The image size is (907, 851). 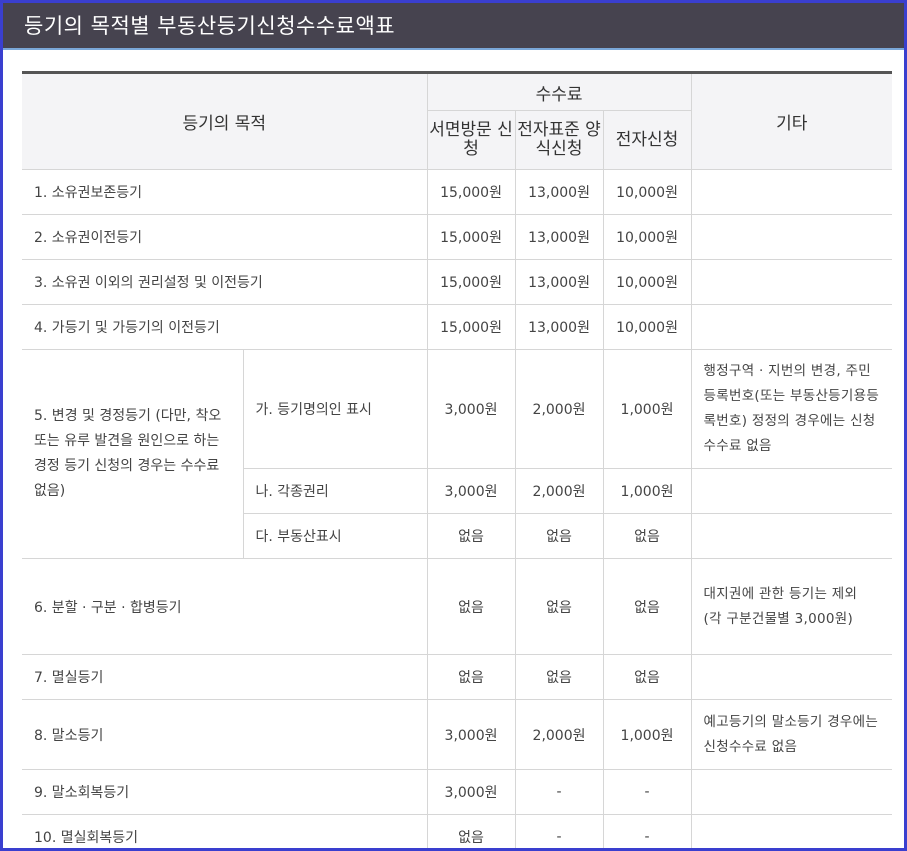 I want to click on header-e-standard: 전자표준 양식신청, so click(x=559, y=140).